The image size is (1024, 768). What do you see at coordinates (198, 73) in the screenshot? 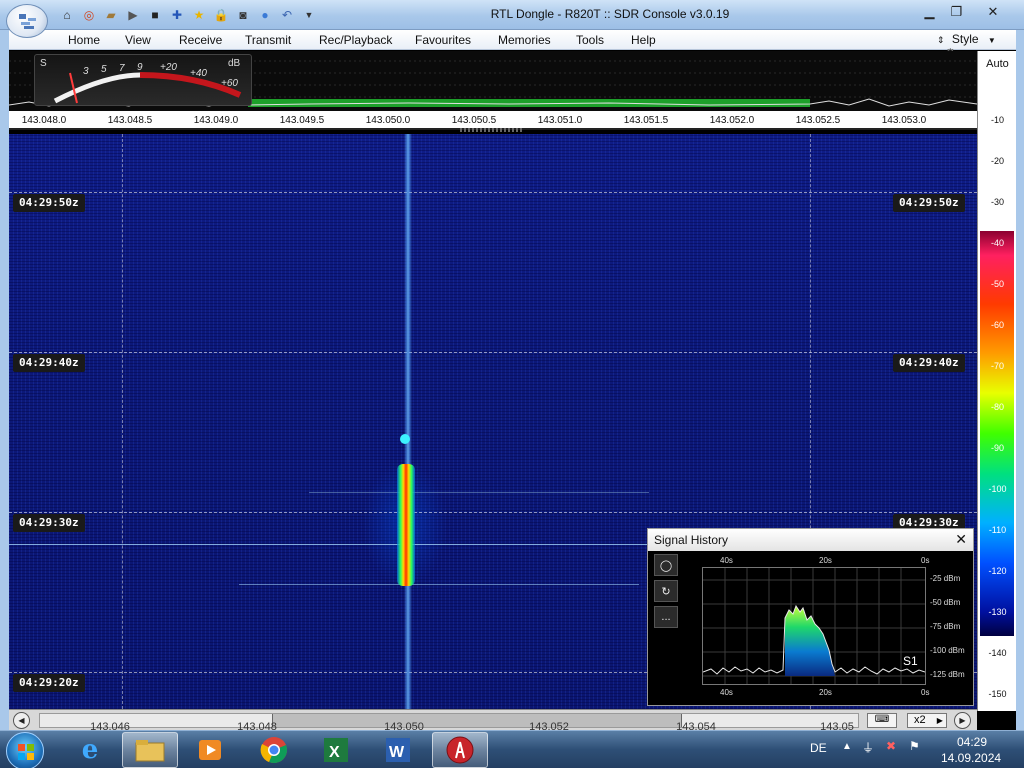
I see `db-tick-40: +40` at bounding box center [198, 73].